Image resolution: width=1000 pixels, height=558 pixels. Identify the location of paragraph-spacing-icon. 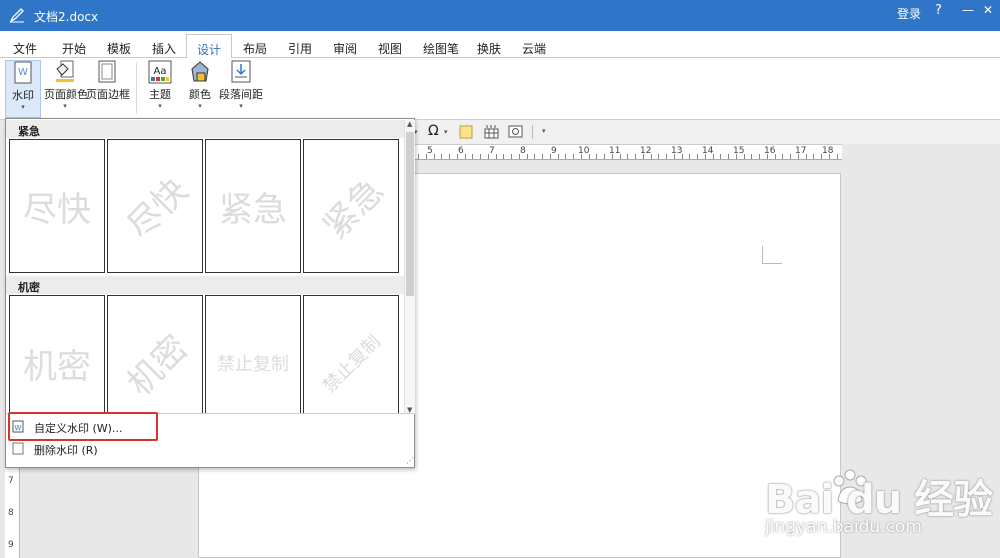
(241, 71).